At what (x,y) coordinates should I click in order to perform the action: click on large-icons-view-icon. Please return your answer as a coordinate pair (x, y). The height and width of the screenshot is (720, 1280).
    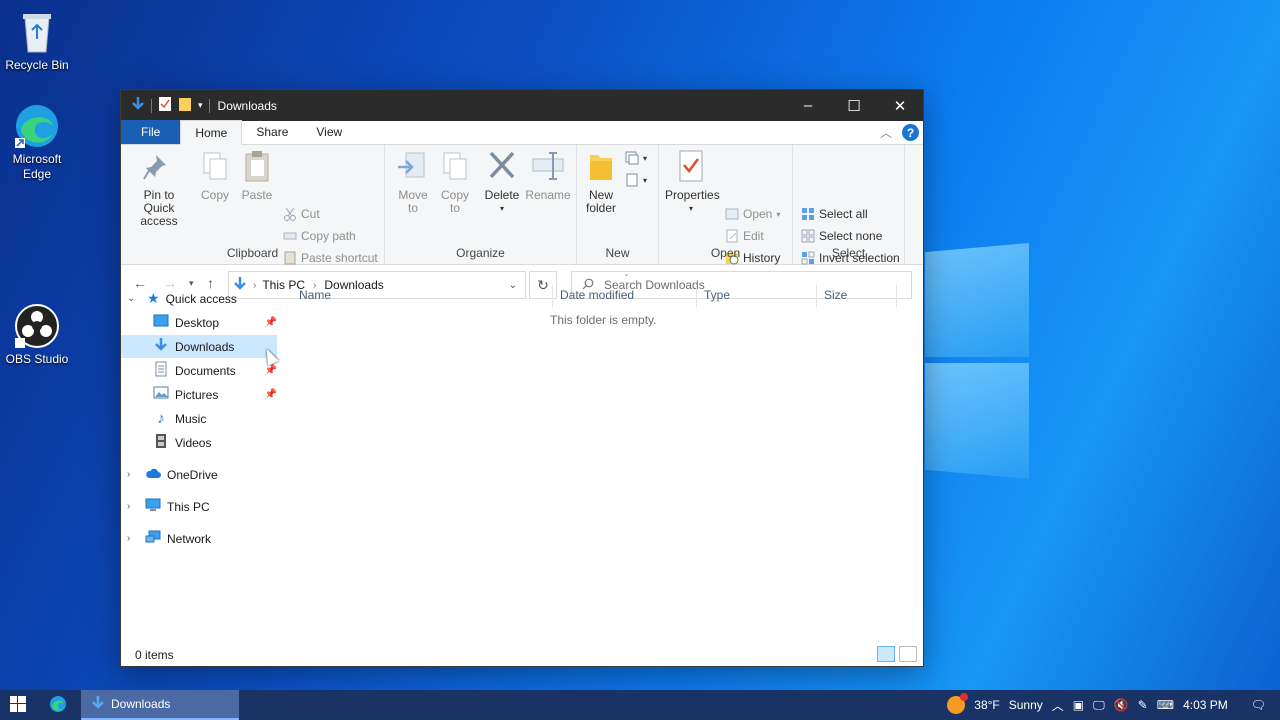
    Looking at the image, I should click on (908, 654).